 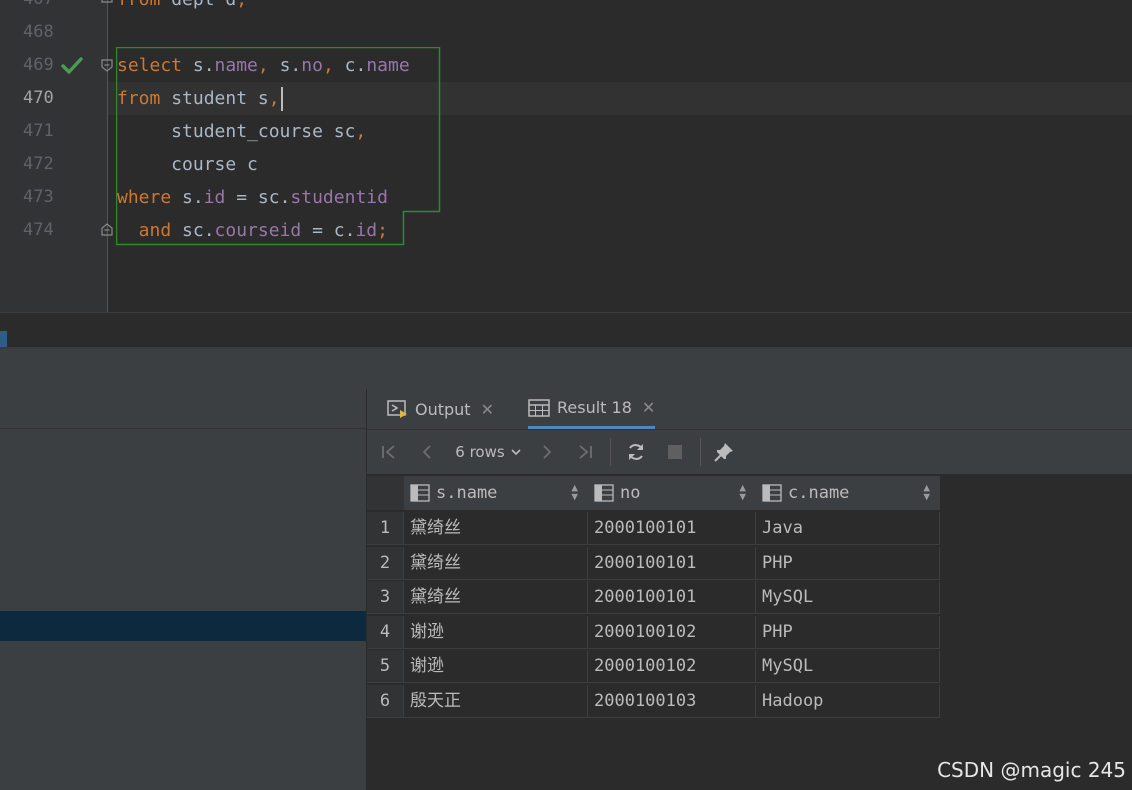 What do you see at coordinates (539, 407) in the screenshot?
I see `table-grid-icon` at bounding box center [539, 407].